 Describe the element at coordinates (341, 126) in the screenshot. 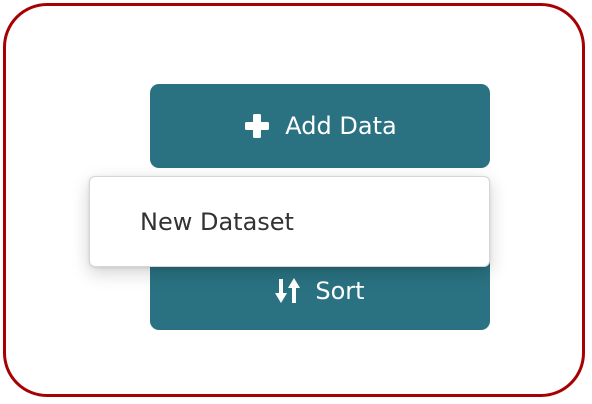

I see `add-data-label: Add Data` at that location.